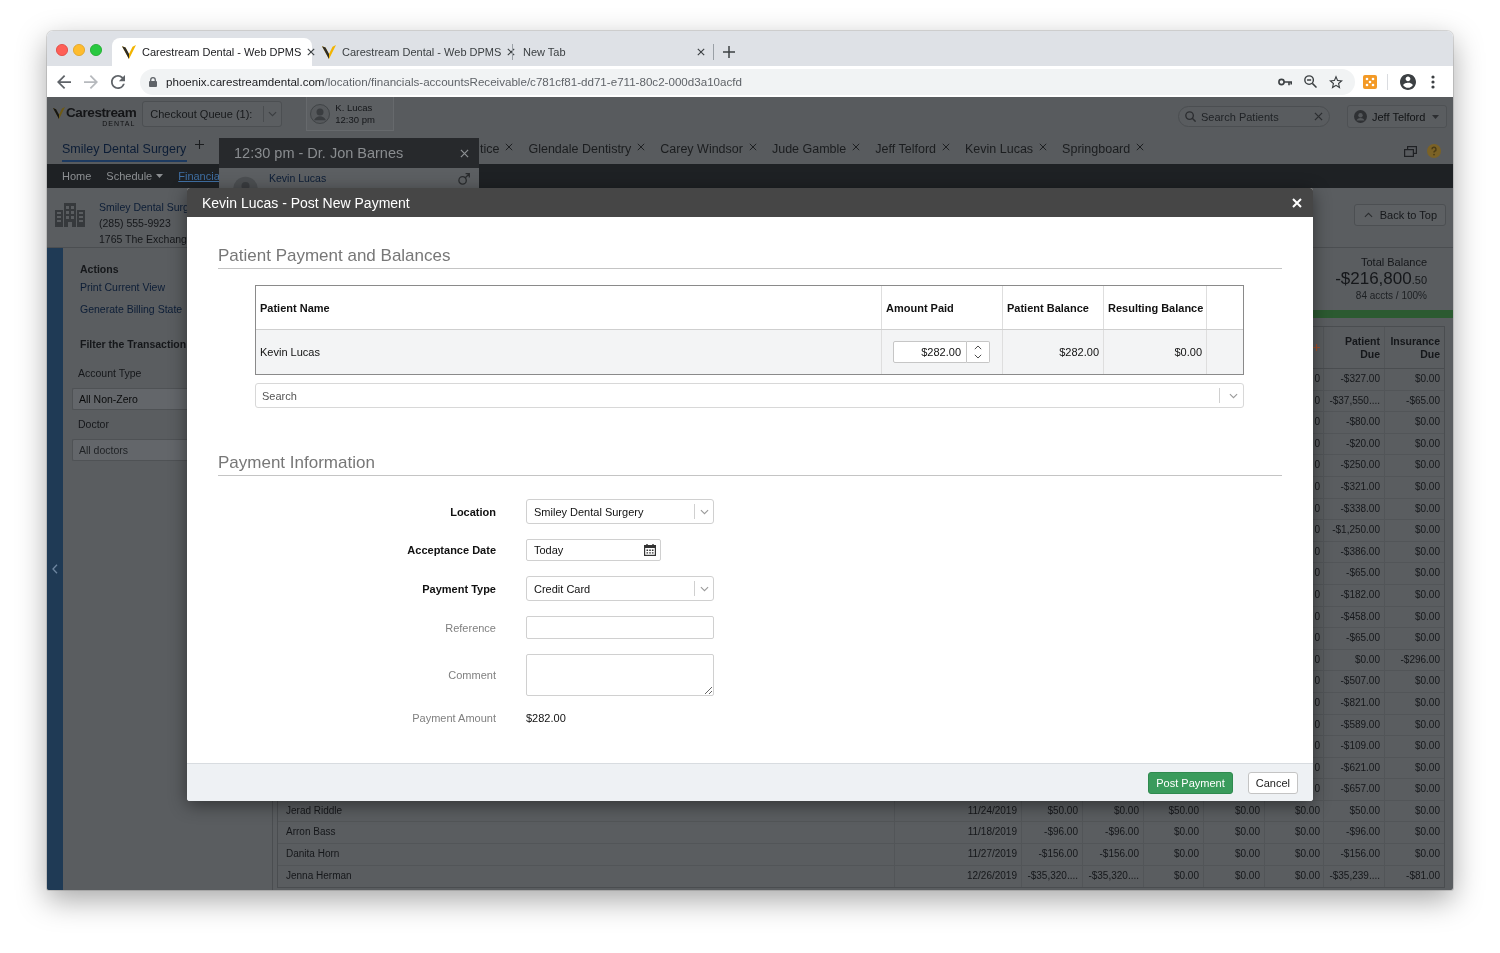 The width and height of the screenshot is (1500, 953). What do you see at coordinates (1360, 116) in the screenshot?
I see `user-icon` at bounding box center [1360, 116].